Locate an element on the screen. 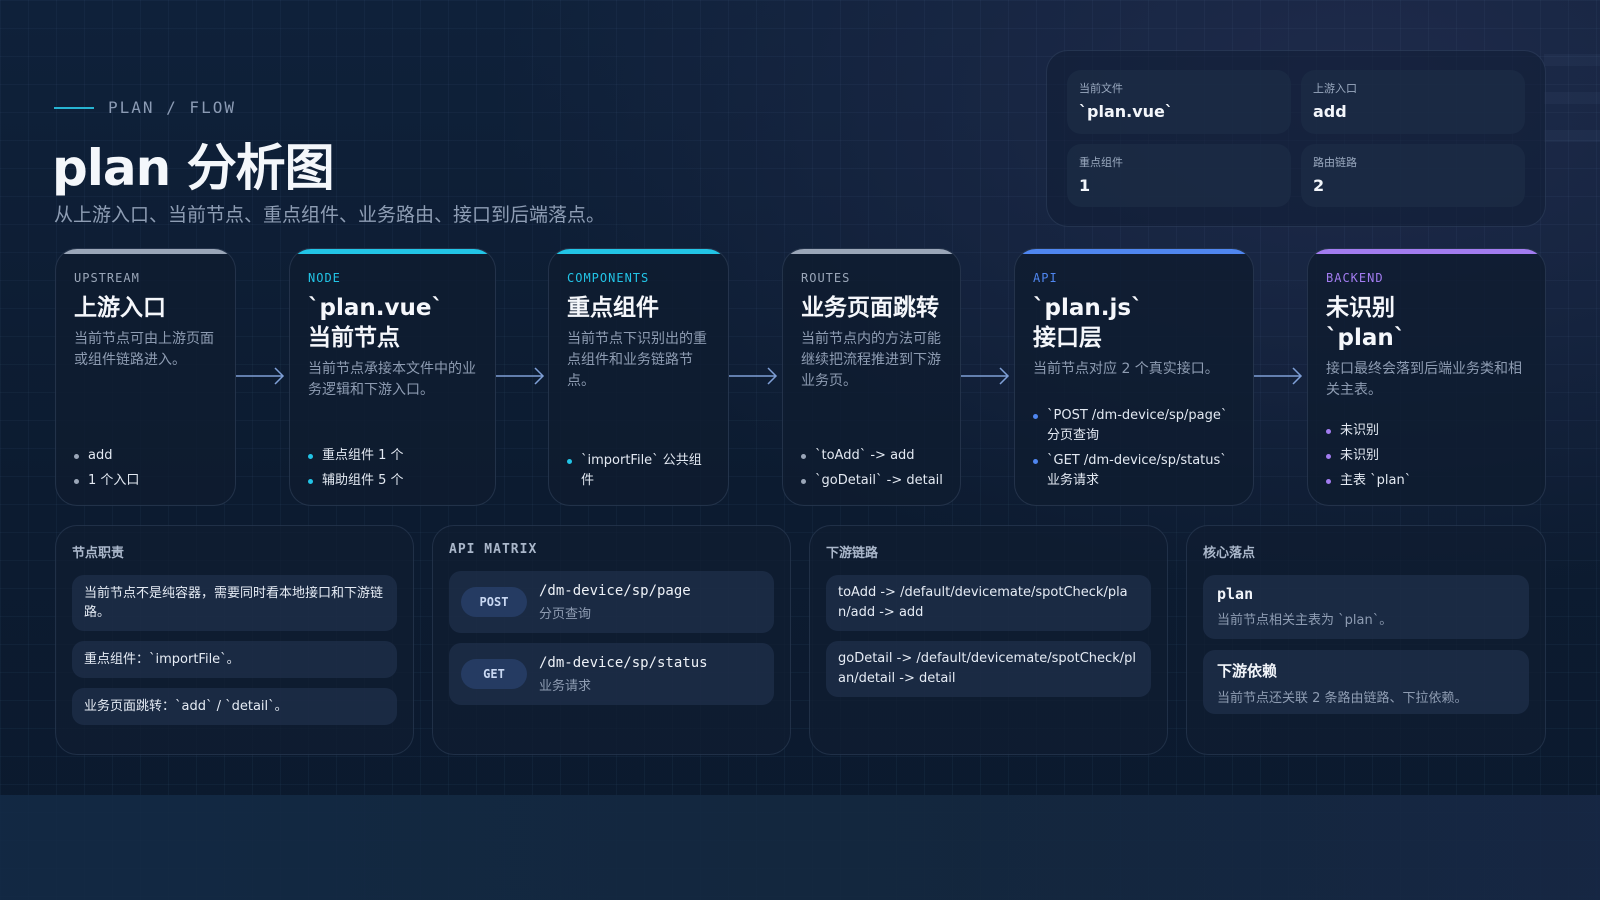 This screenshot has height=900, width=1600. api-description: 分页查询 is located at coordinates (565, 614).